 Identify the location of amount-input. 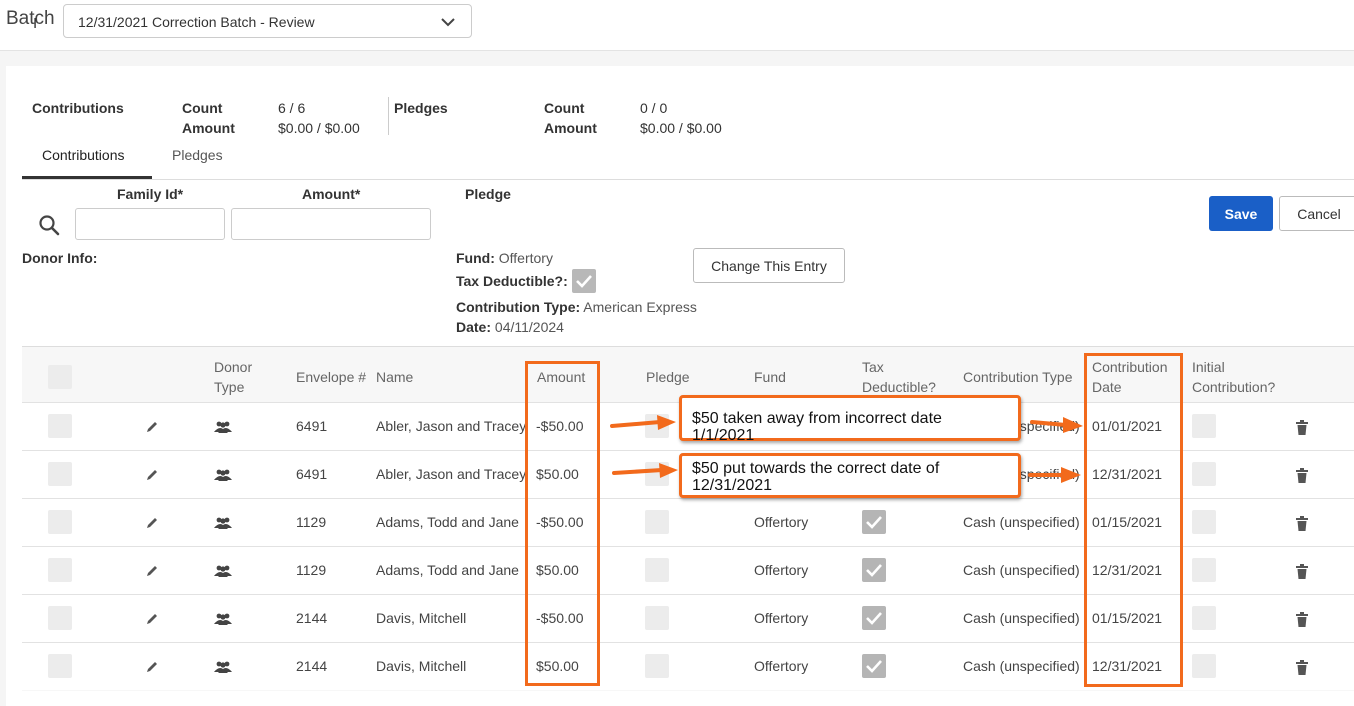
(331, 224).